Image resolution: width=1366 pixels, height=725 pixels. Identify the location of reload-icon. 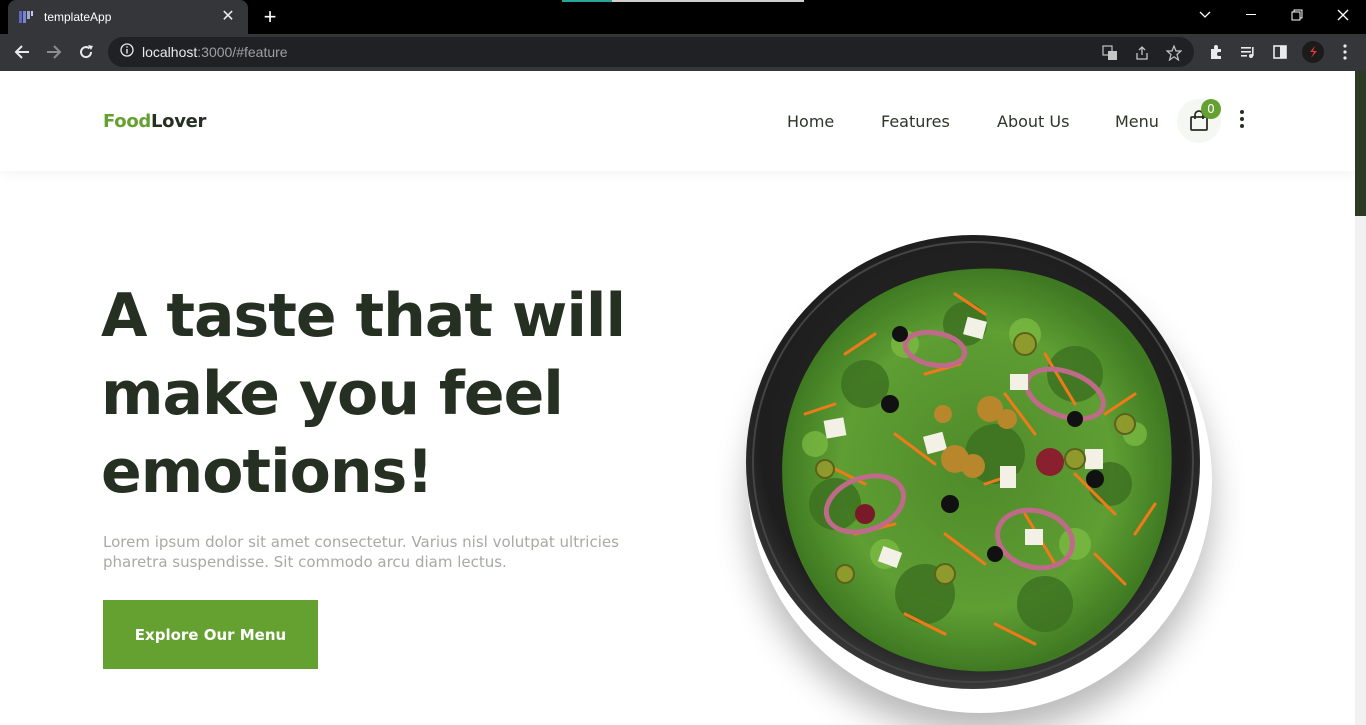
(86, 52).